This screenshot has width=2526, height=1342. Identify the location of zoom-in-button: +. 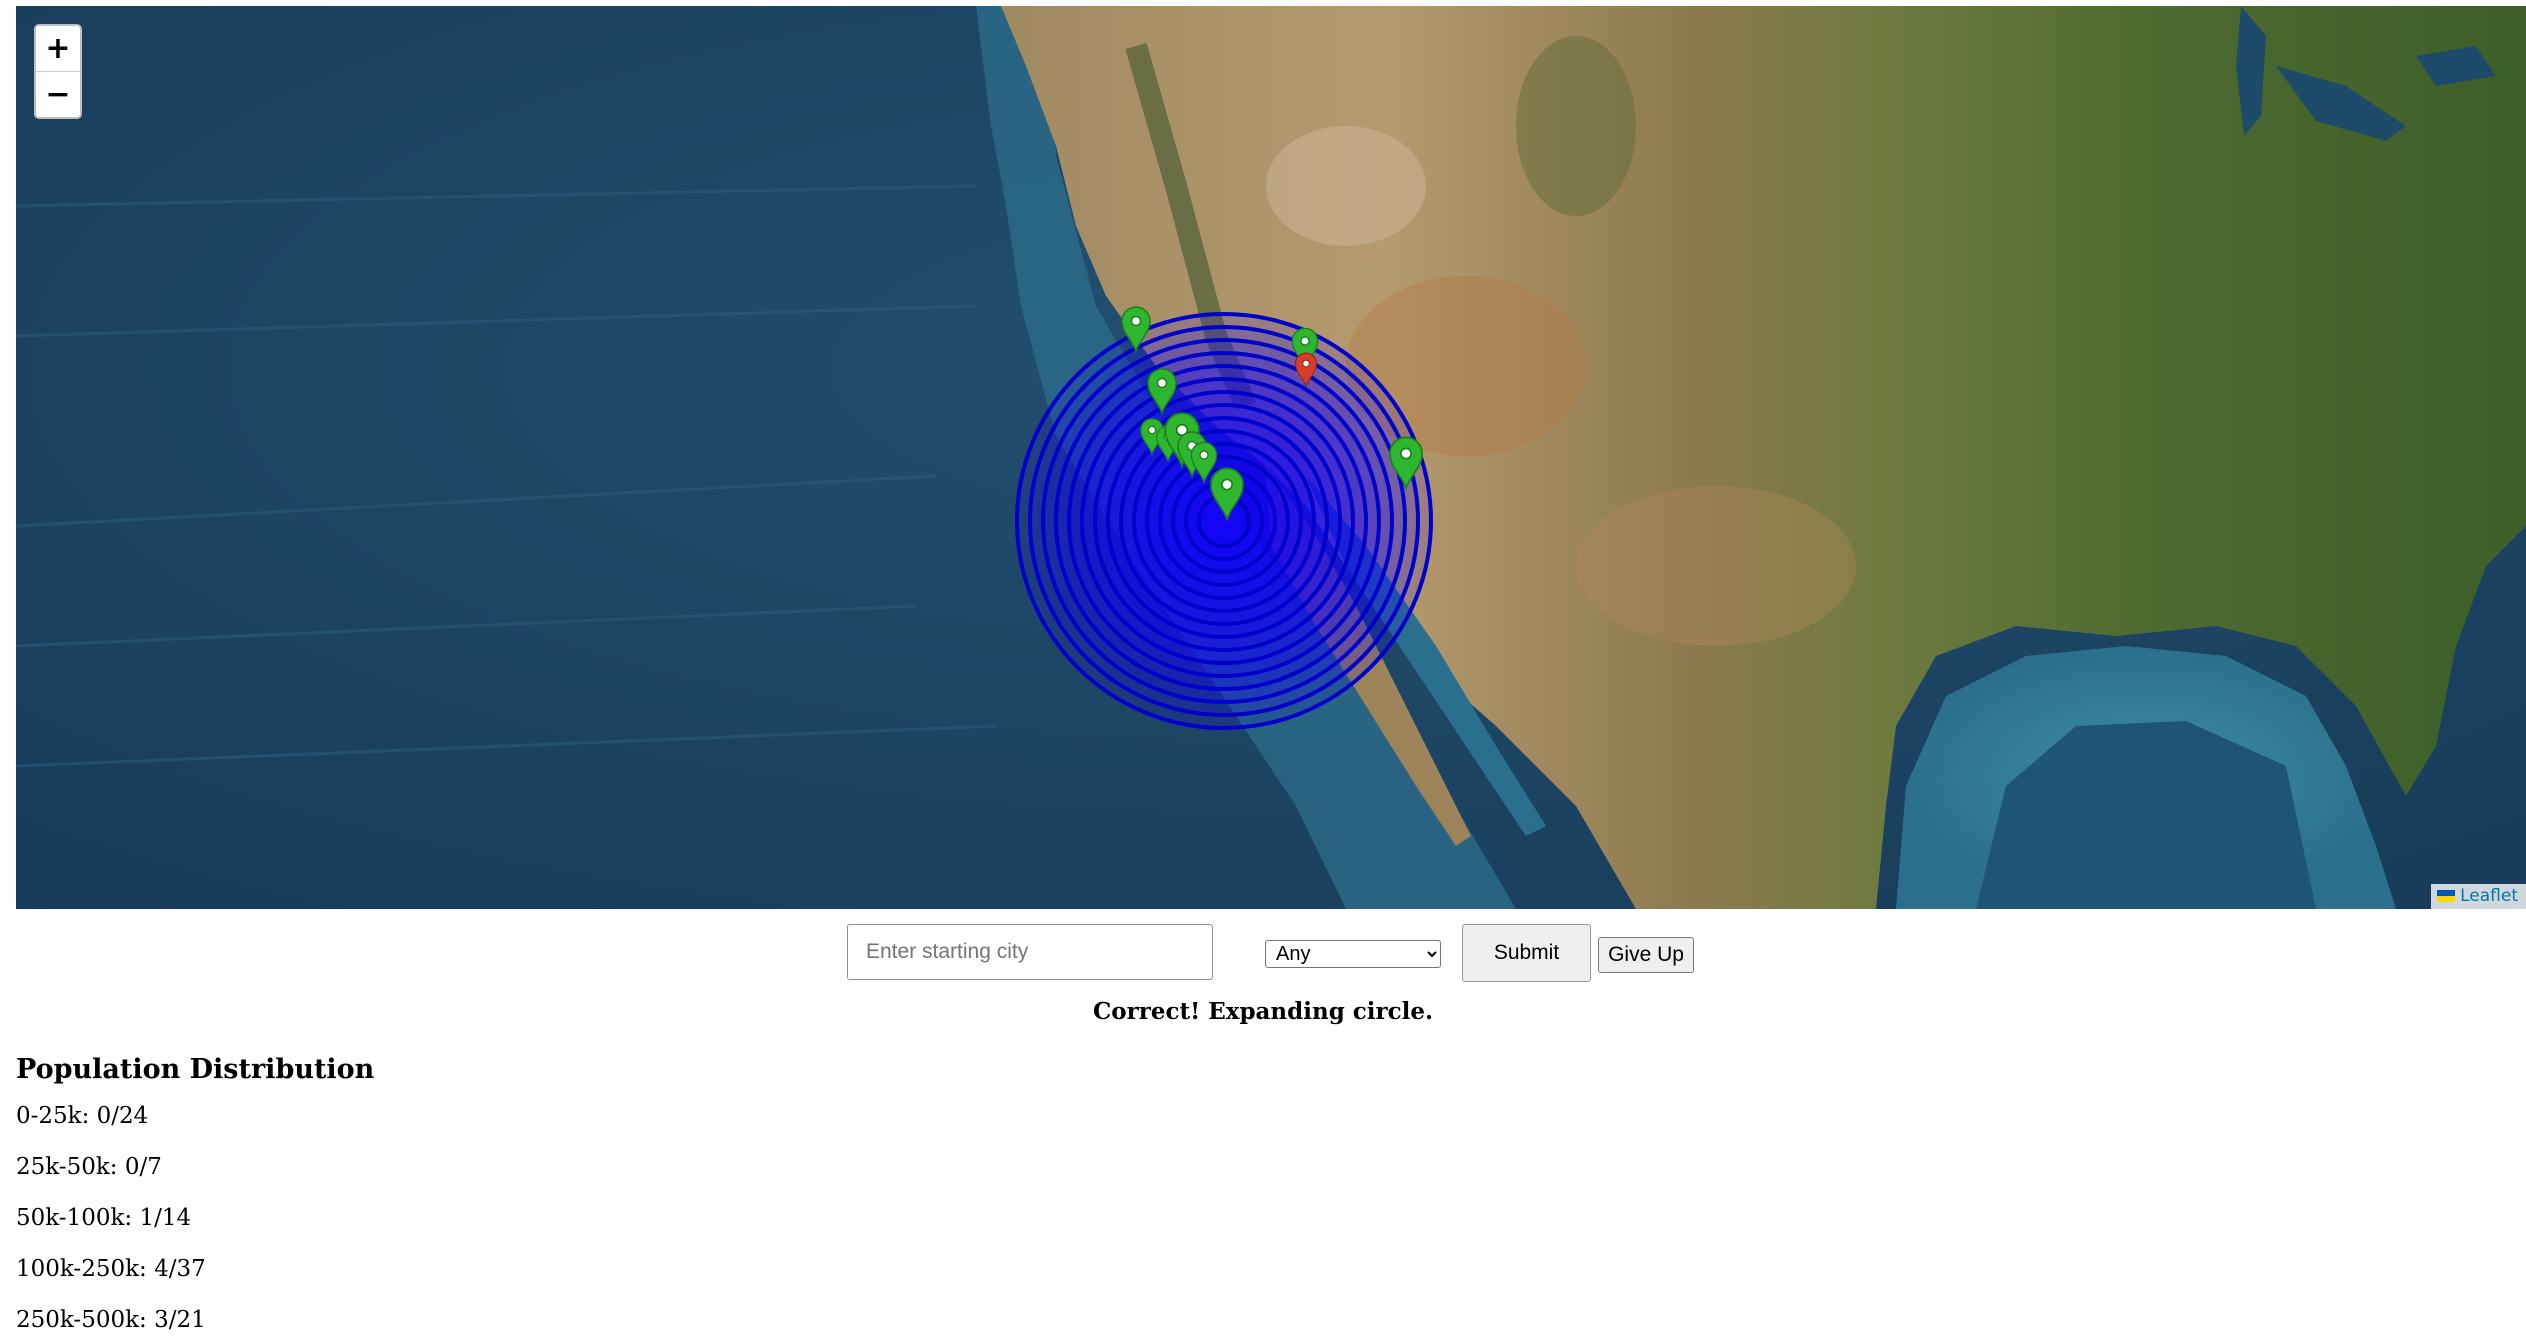
(58, 48).